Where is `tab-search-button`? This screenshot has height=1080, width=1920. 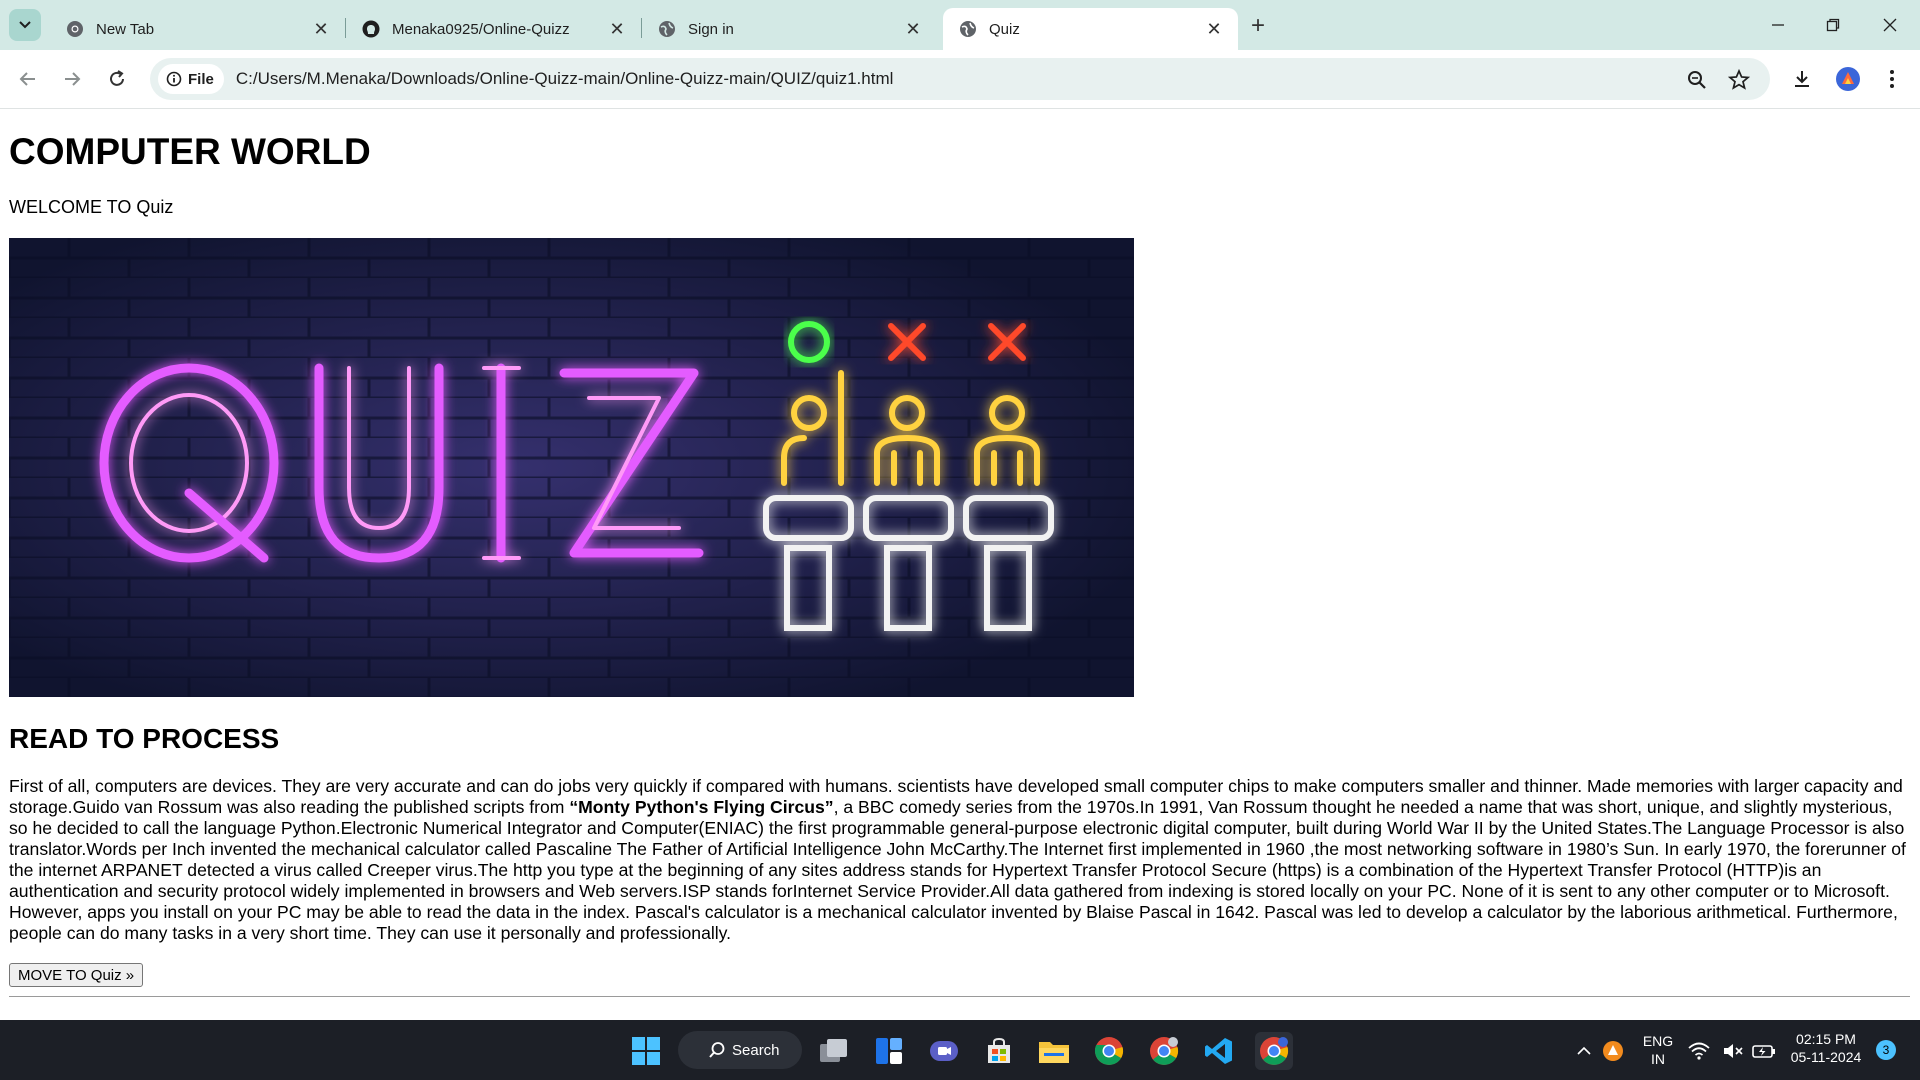 tab-search-button is located at coordinates (25, 25).